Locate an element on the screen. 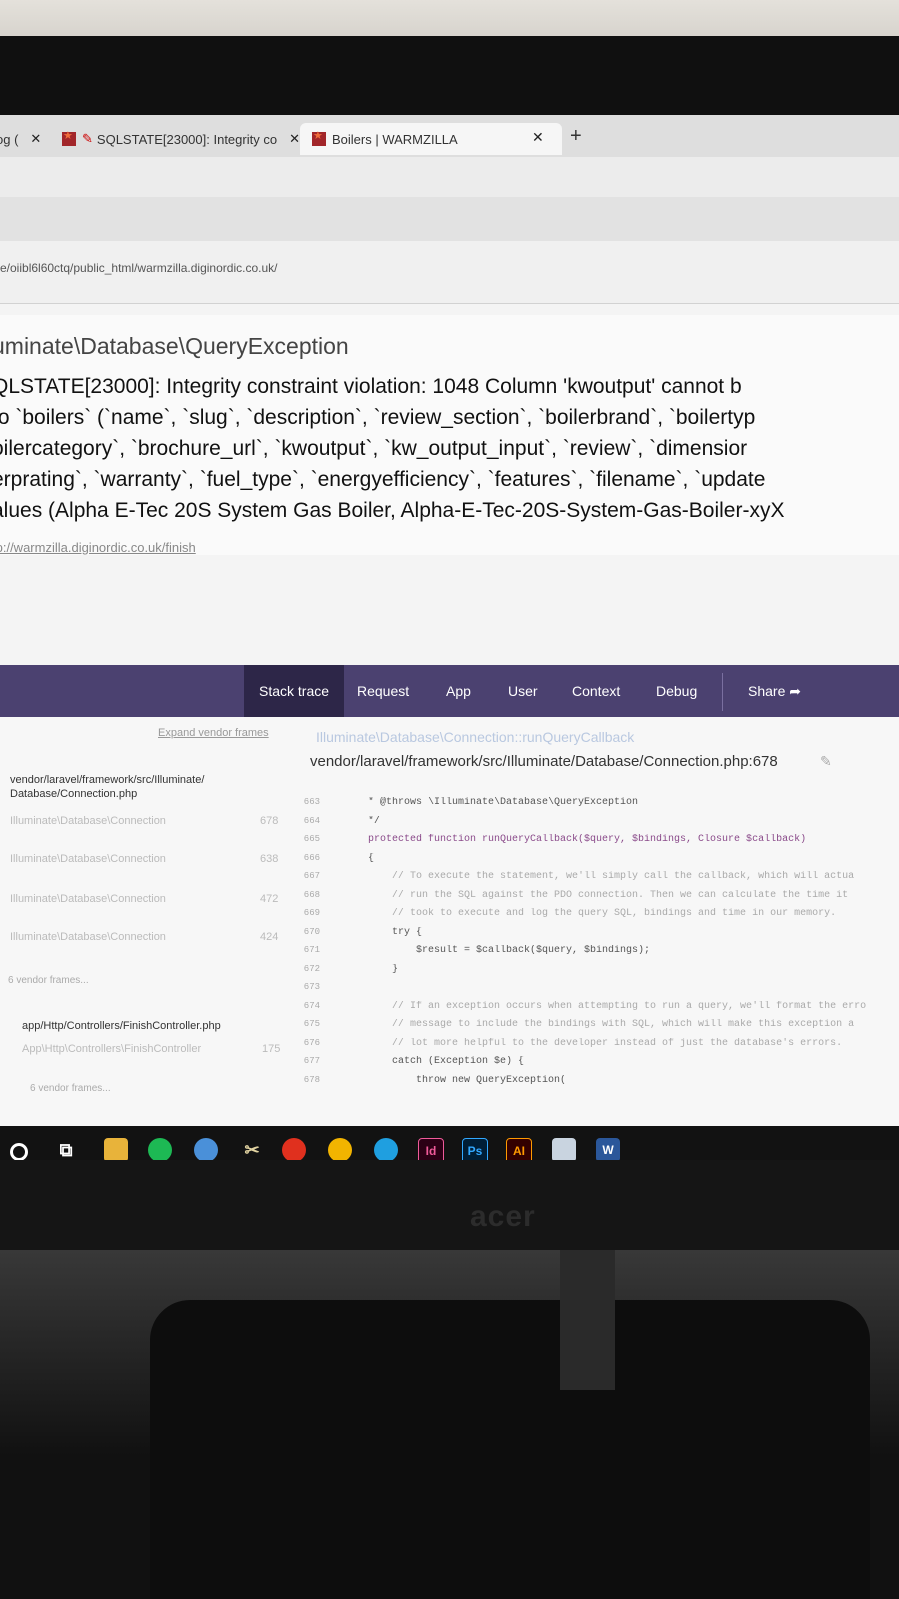 The image size is (899, 1599). edit-pencil-icon: ✎ is located at coordinates (826, 761).